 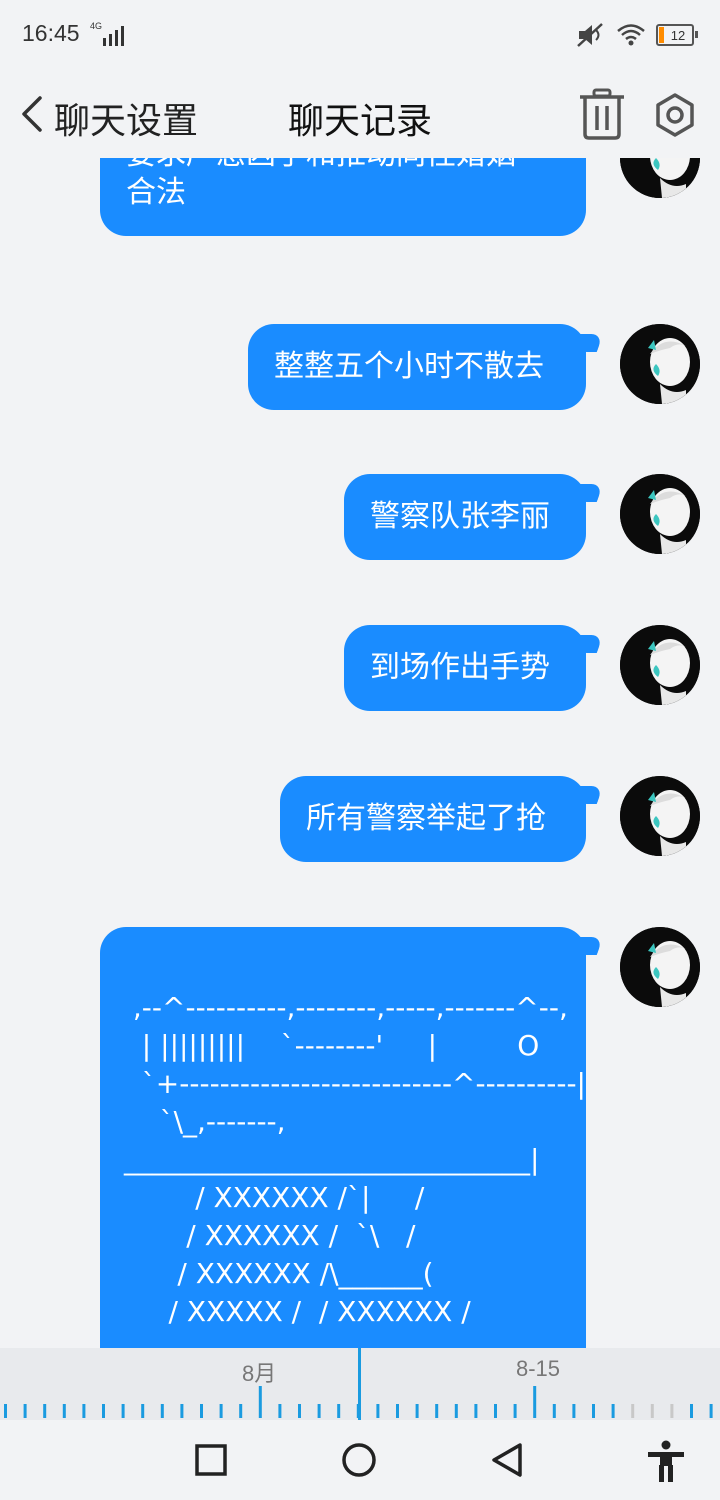 I want to click on message-bubble: 要求严惩凶手和推动同性婚姻 合法, so click(x=343, y=197).